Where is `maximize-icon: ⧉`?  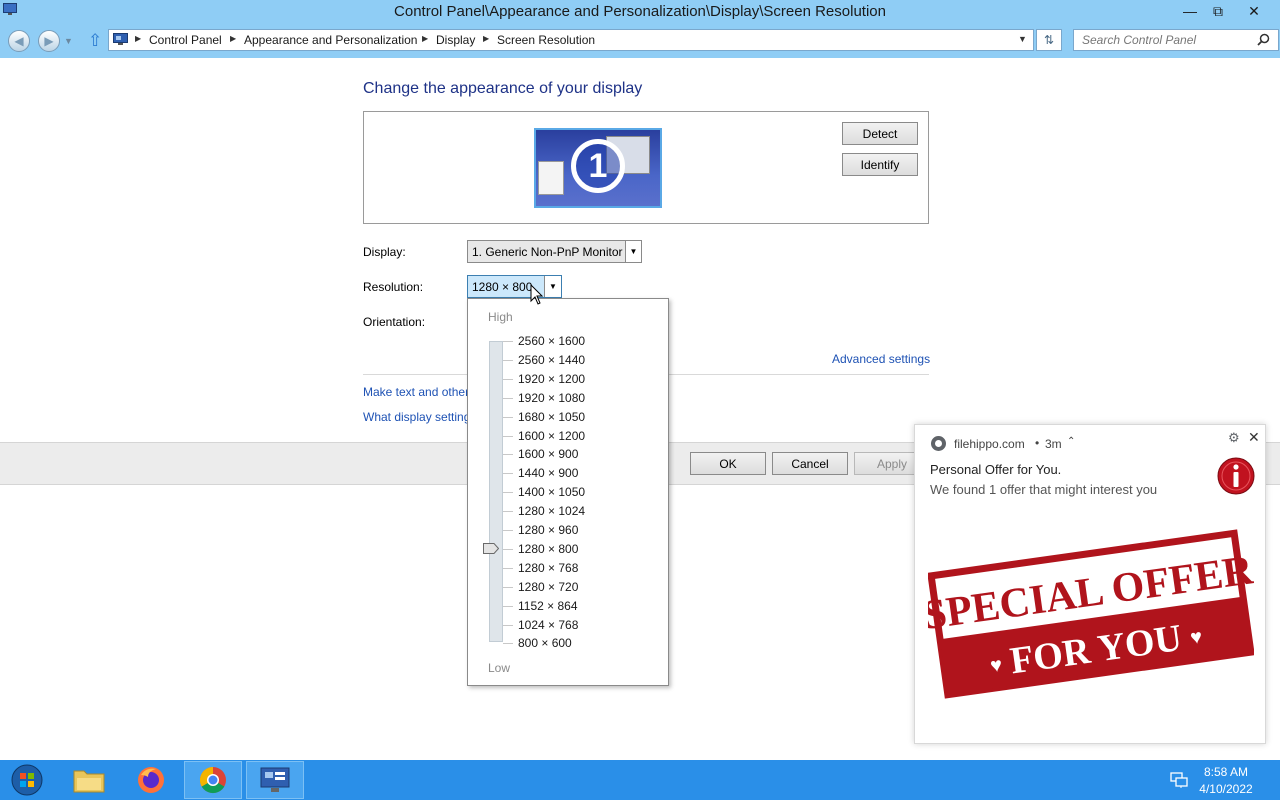
maximize-icon: ⧉ is located at coordinates (1218, 10).